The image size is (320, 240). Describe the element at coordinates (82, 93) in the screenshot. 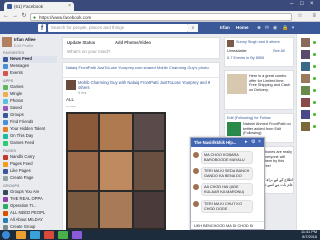

I see `post-timestamp: 9 hrs` at that location.